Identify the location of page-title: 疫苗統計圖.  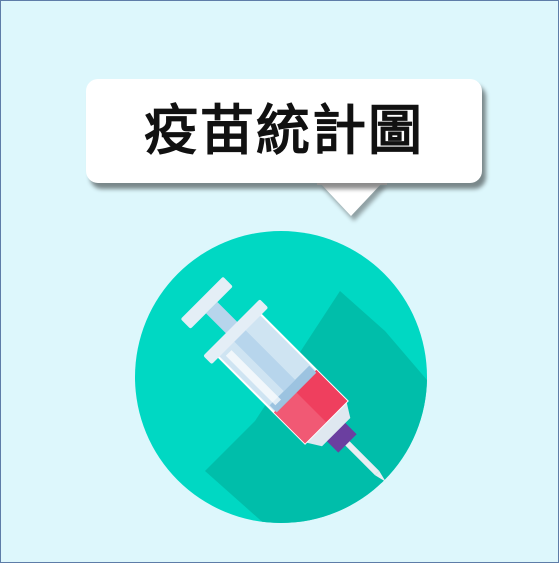
(284, 130).